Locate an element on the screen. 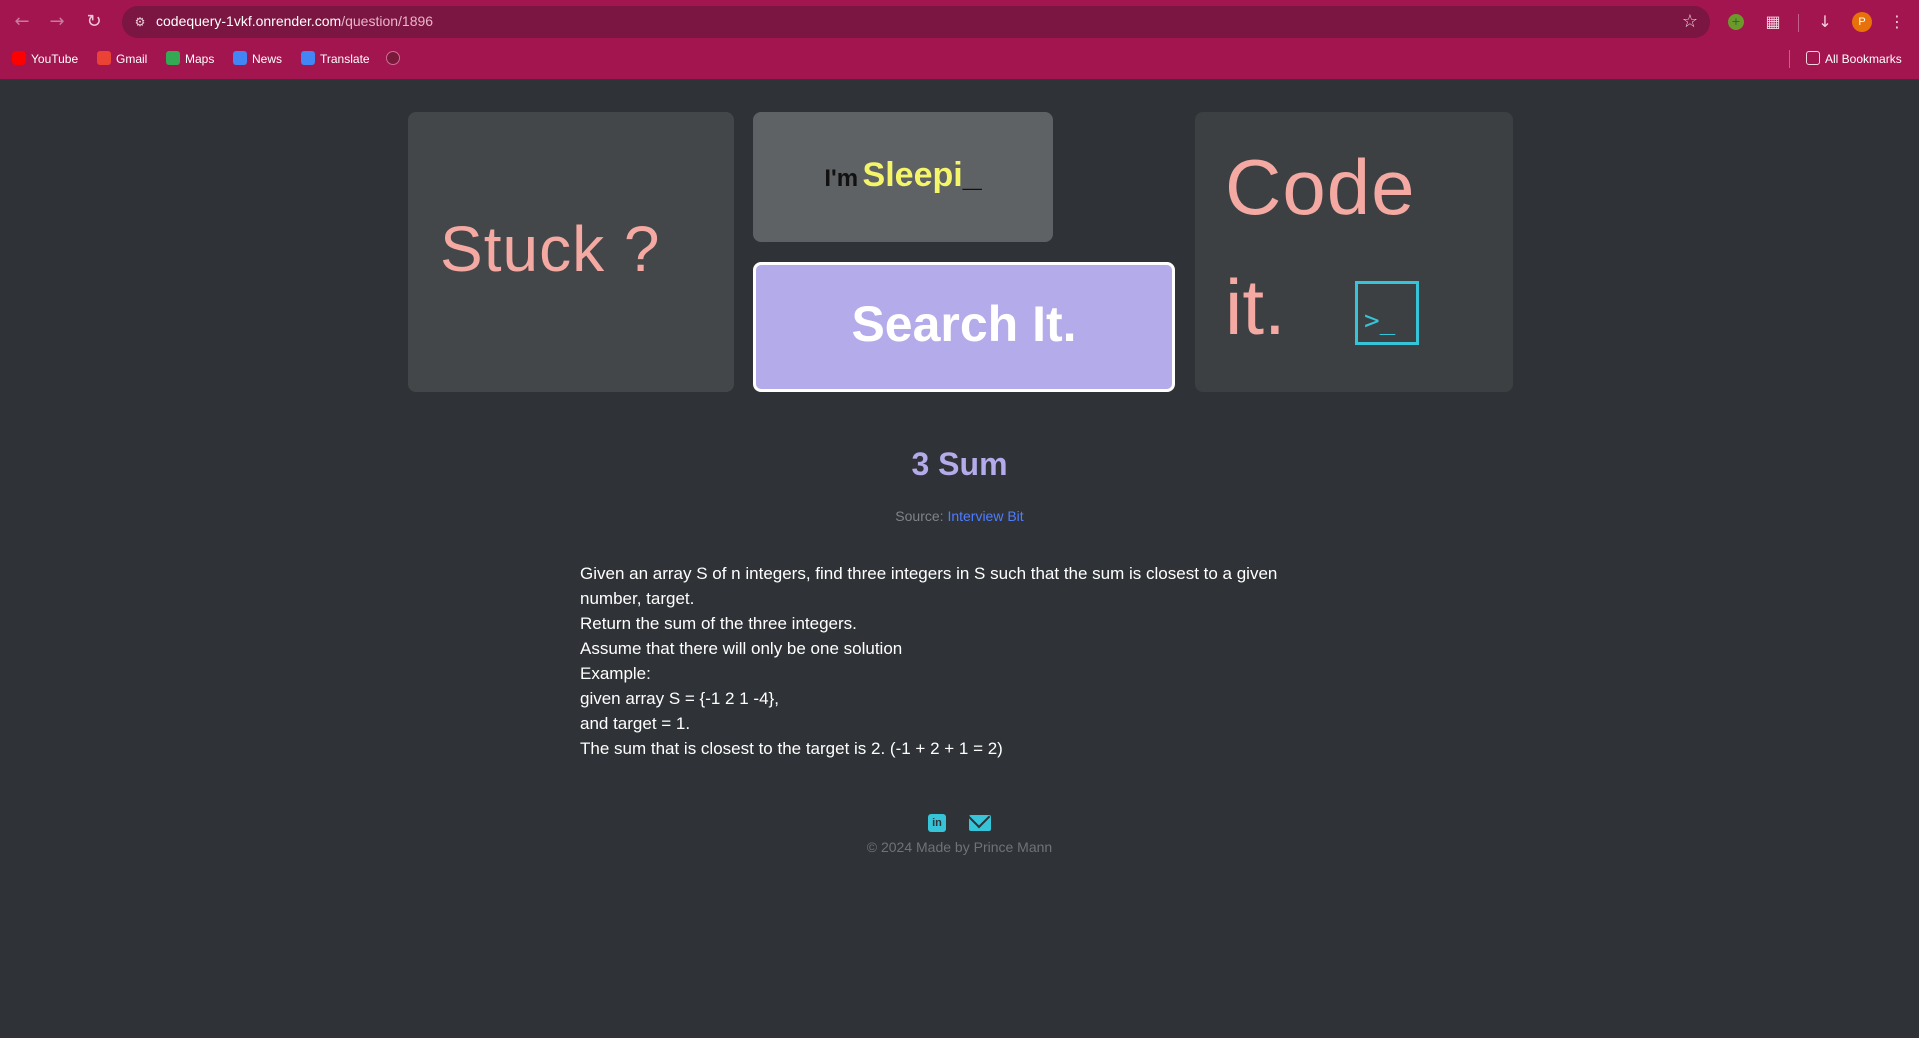  bookmarks-divider is located at coordinates (1789, 59).